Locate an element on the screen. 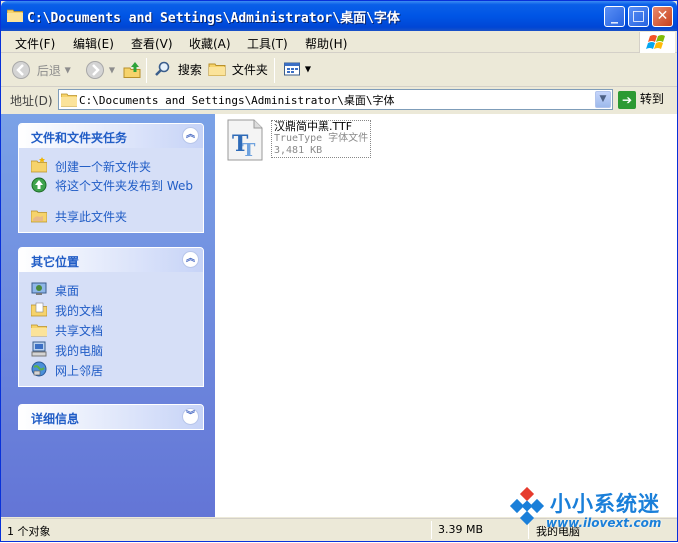  place-my-computer: 我的电脑 is located at coordinates (111, 350).